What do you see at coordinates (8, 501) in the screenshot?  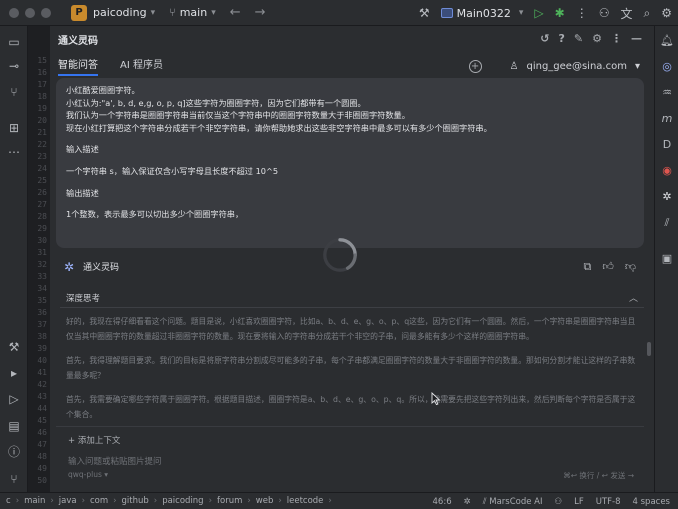 I see `breadcrumb-item: c` at bounding box center [8, 501].